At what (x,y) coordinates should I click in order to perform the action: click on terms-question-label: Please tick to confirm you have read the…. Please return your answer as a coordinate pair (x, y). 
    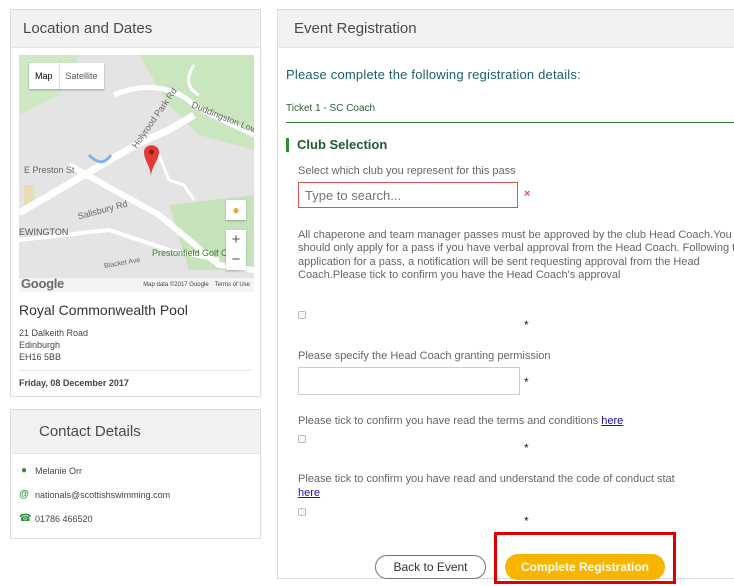
    Looking at the image, I should click on (460, 421).